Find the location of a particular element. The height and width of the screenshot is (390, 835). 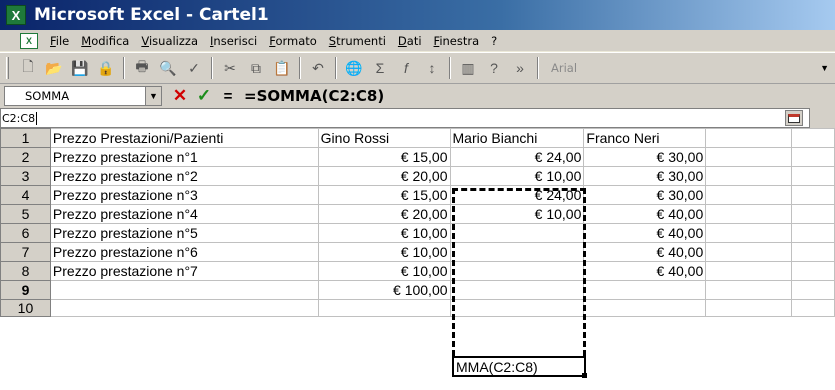

hyperlink-icon: 🌐 is located at coordinates (354, 68).